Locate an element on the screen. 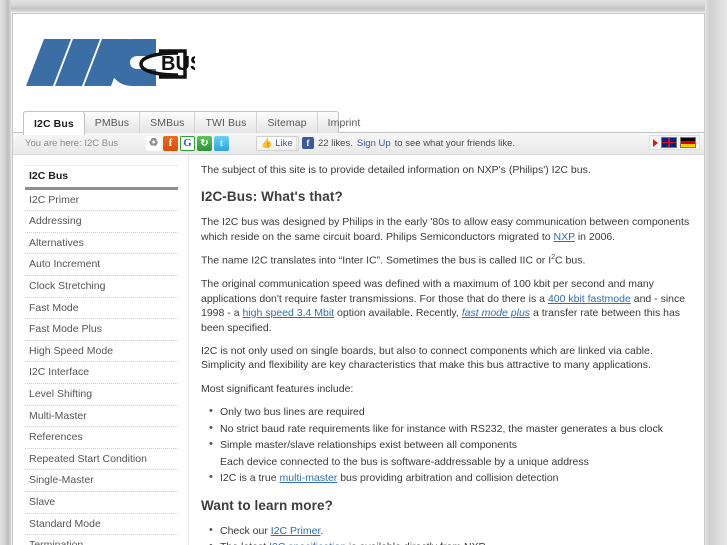 This screenshot has width=727, height=545. sidebar-item-references: References is located at coordinates (101, 438).